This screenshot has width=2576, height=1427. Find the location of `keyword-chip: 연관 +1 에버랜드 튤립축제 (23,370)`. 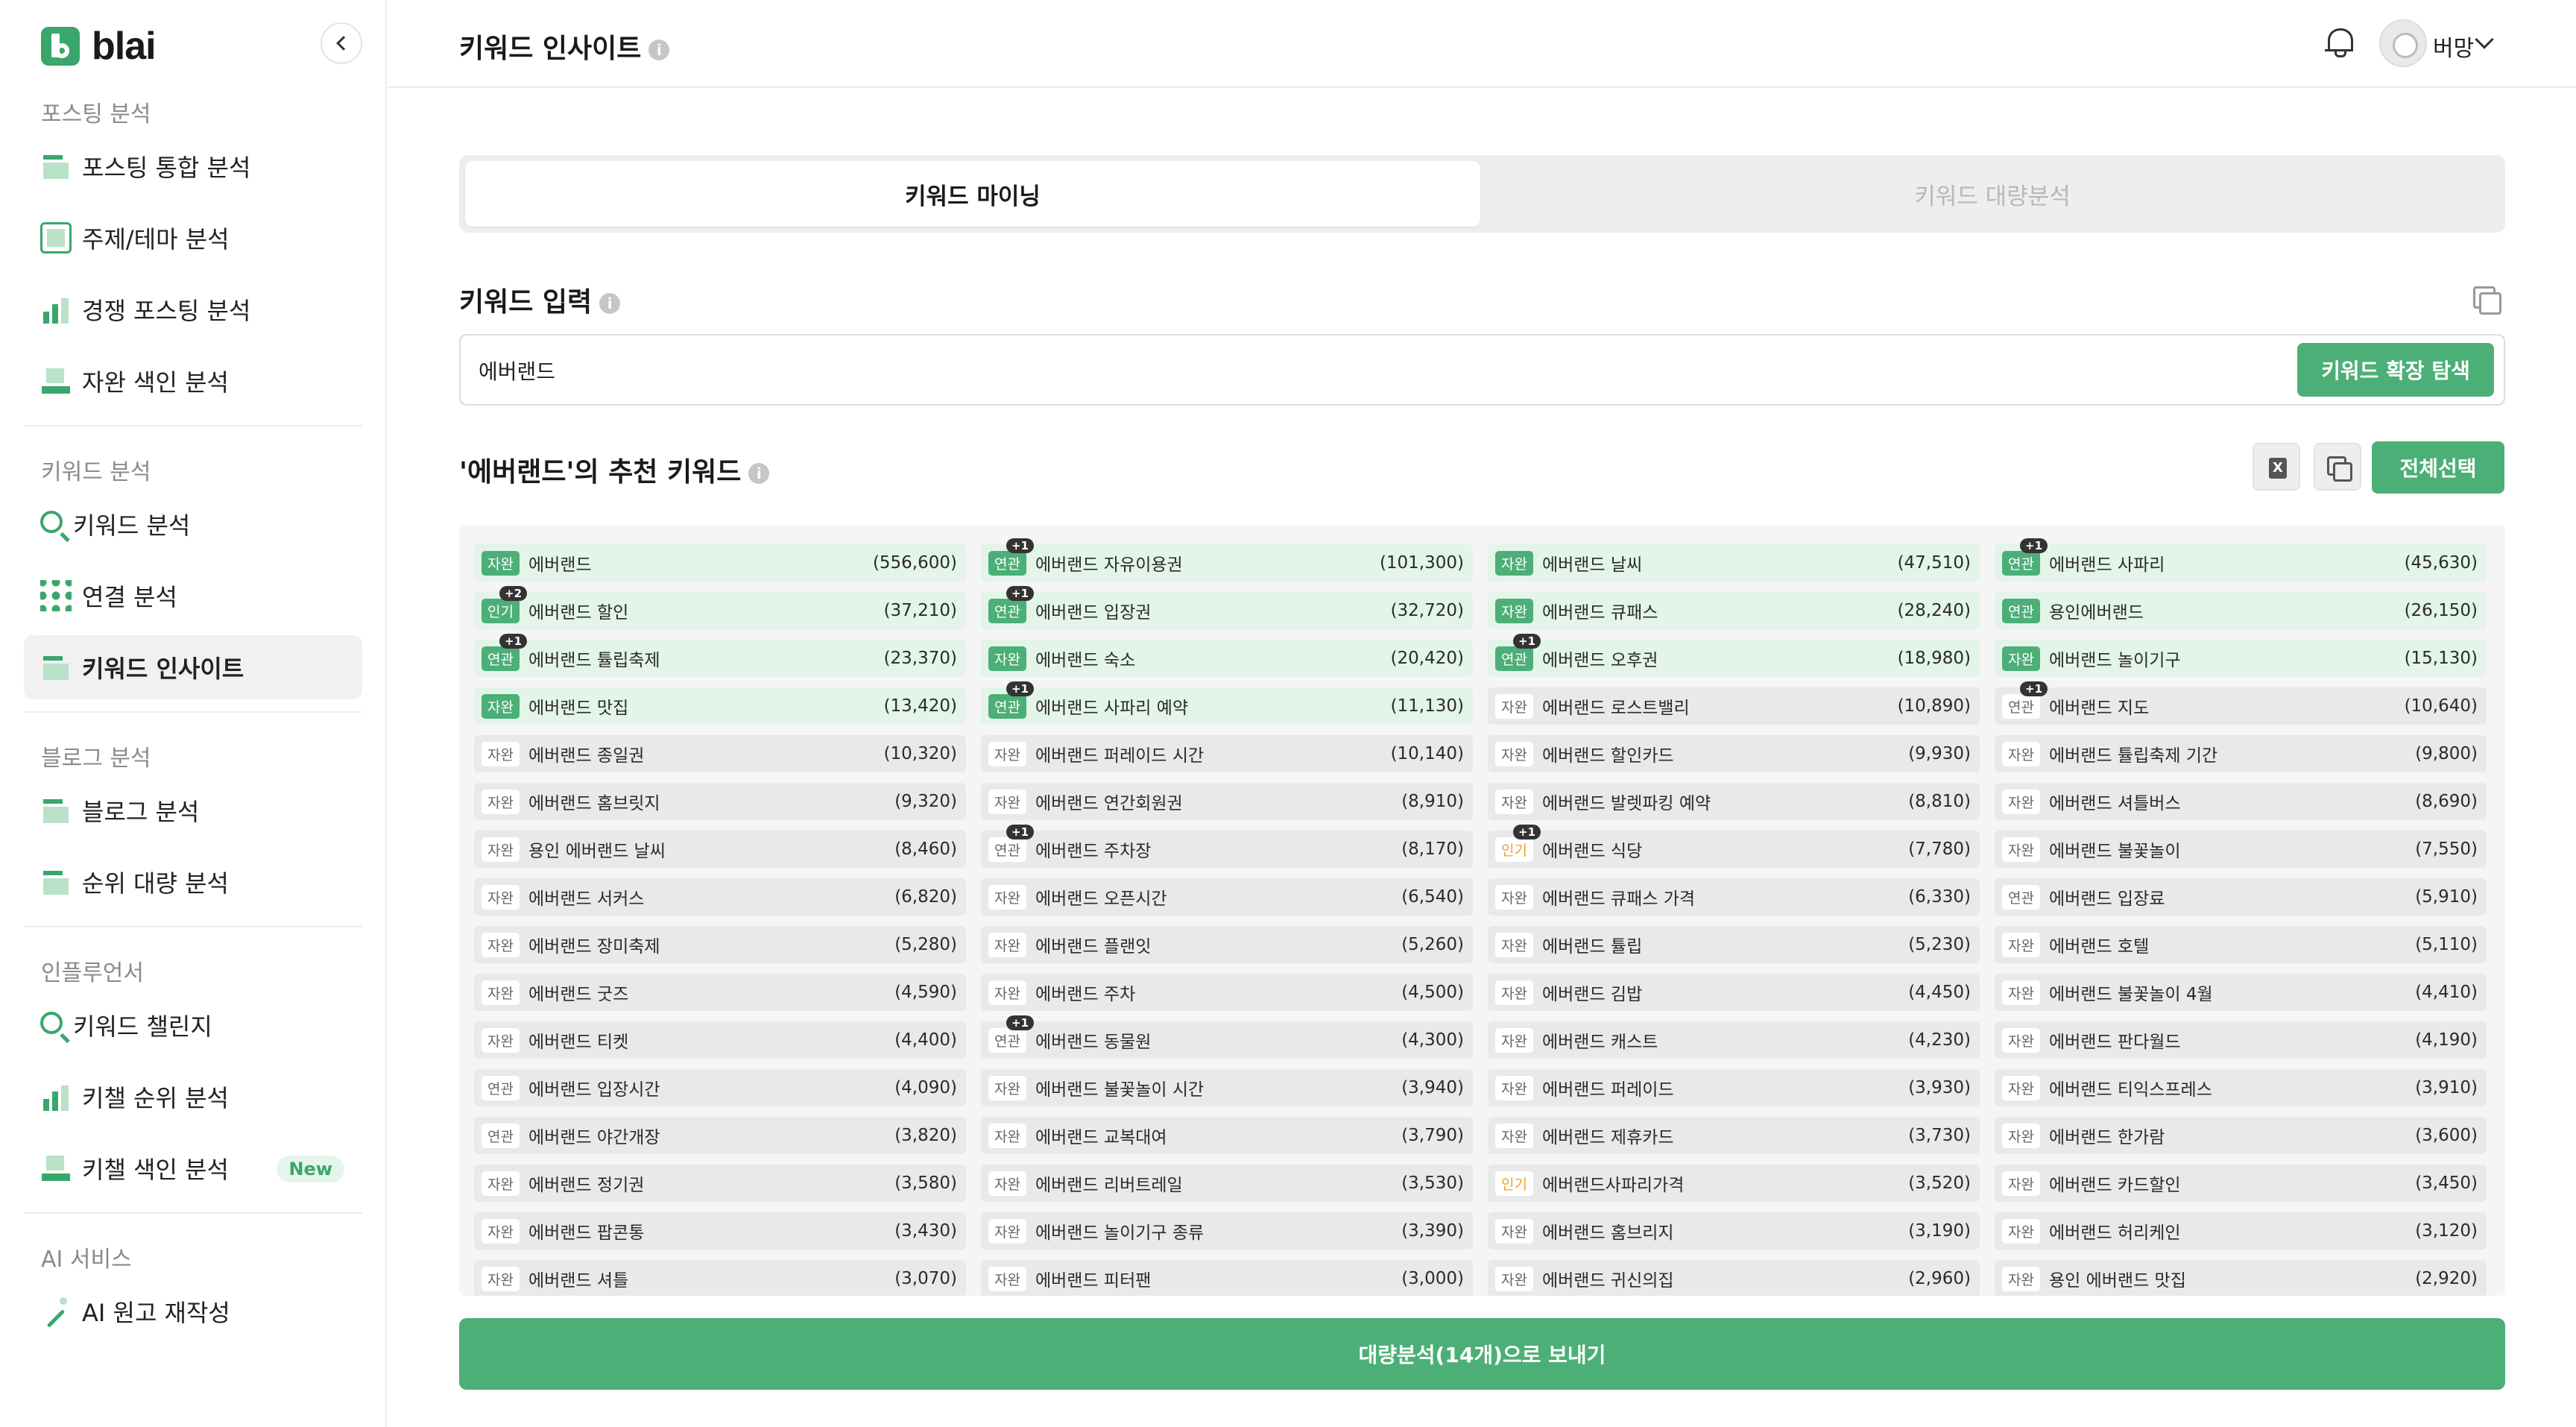

keyword-chip: 연관 +1 에버랜드 튤립축제 (23,370) is located at coordinates (720, 656).